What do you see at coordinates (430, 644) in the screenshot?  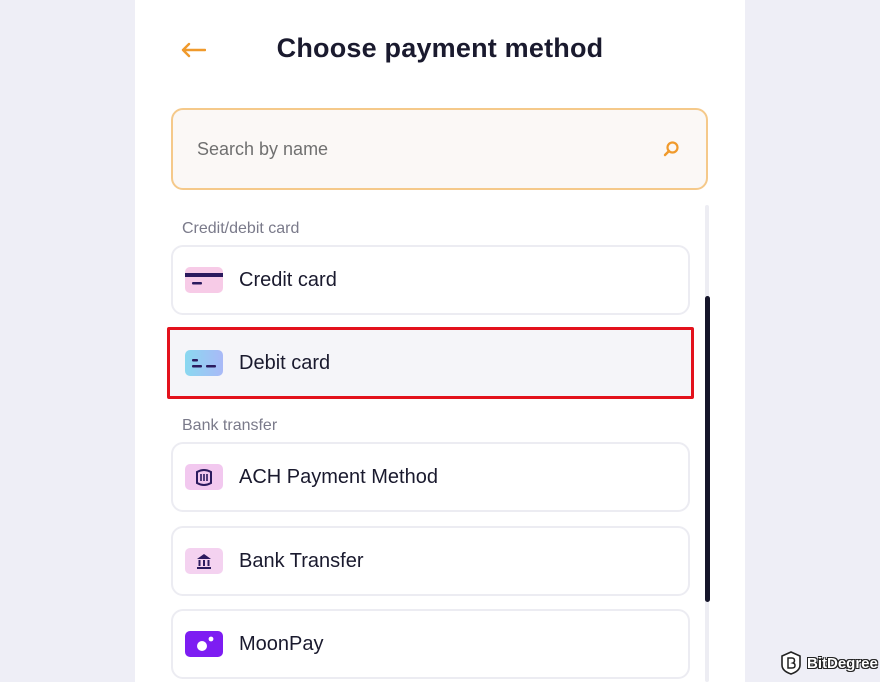 I see `payment-item-moonpay: MoonPay` at bounding box center [430, 644].